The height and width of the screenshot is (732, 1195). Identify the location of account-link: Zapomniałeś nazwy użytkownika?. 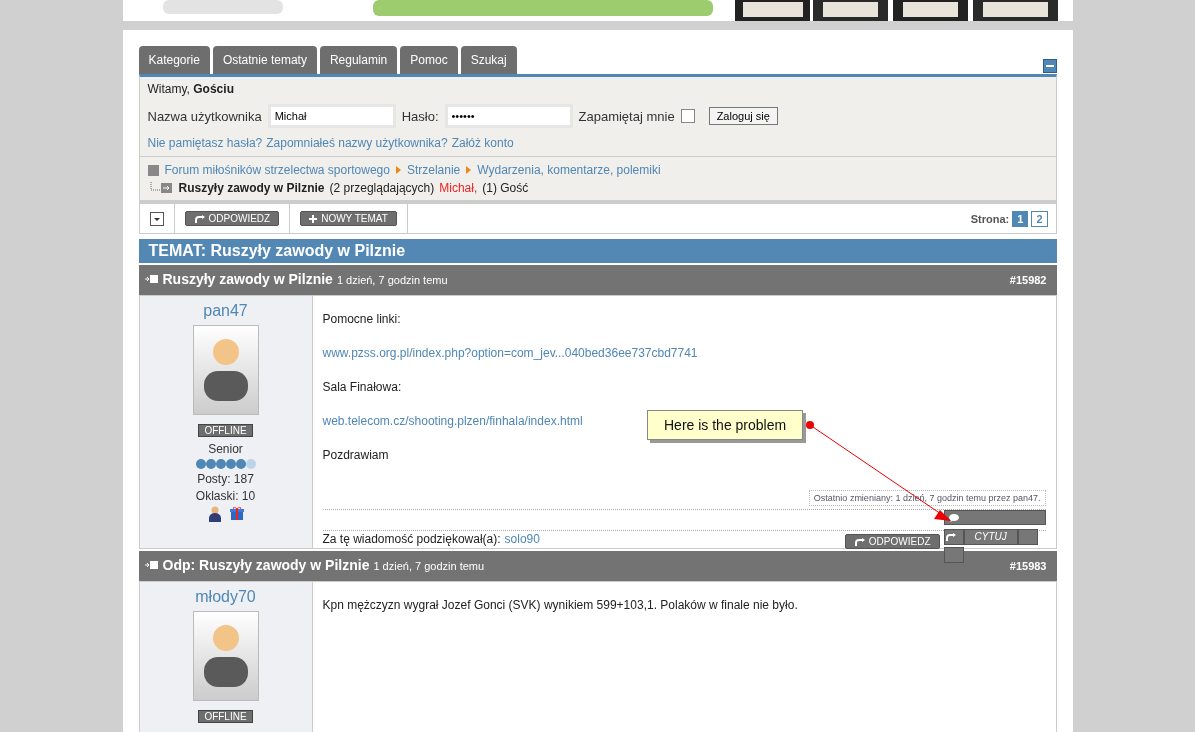
(357, 143).